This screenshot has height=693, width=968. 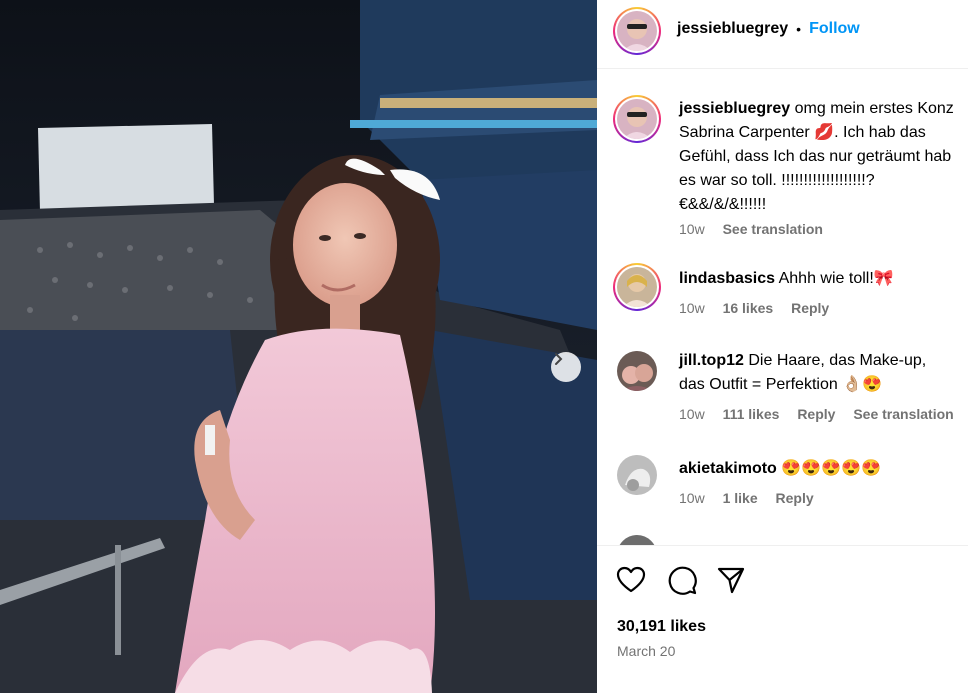 What do you see at coordinates (566, 367) in the screenshot?
I see `next-photo-button` at bounding box center [566, 367].